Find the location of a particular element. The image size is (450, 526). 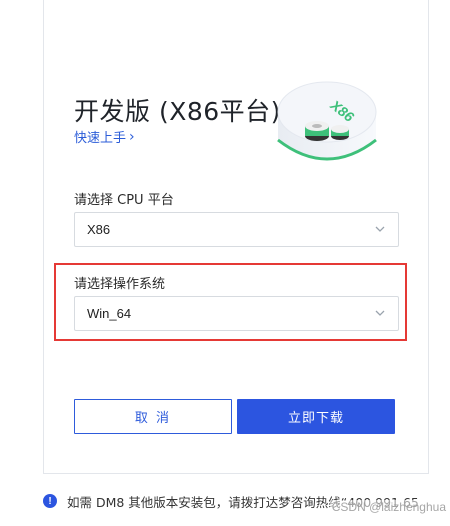

quick-start-link: 快速上手 › is located at coordinates (104, 137).